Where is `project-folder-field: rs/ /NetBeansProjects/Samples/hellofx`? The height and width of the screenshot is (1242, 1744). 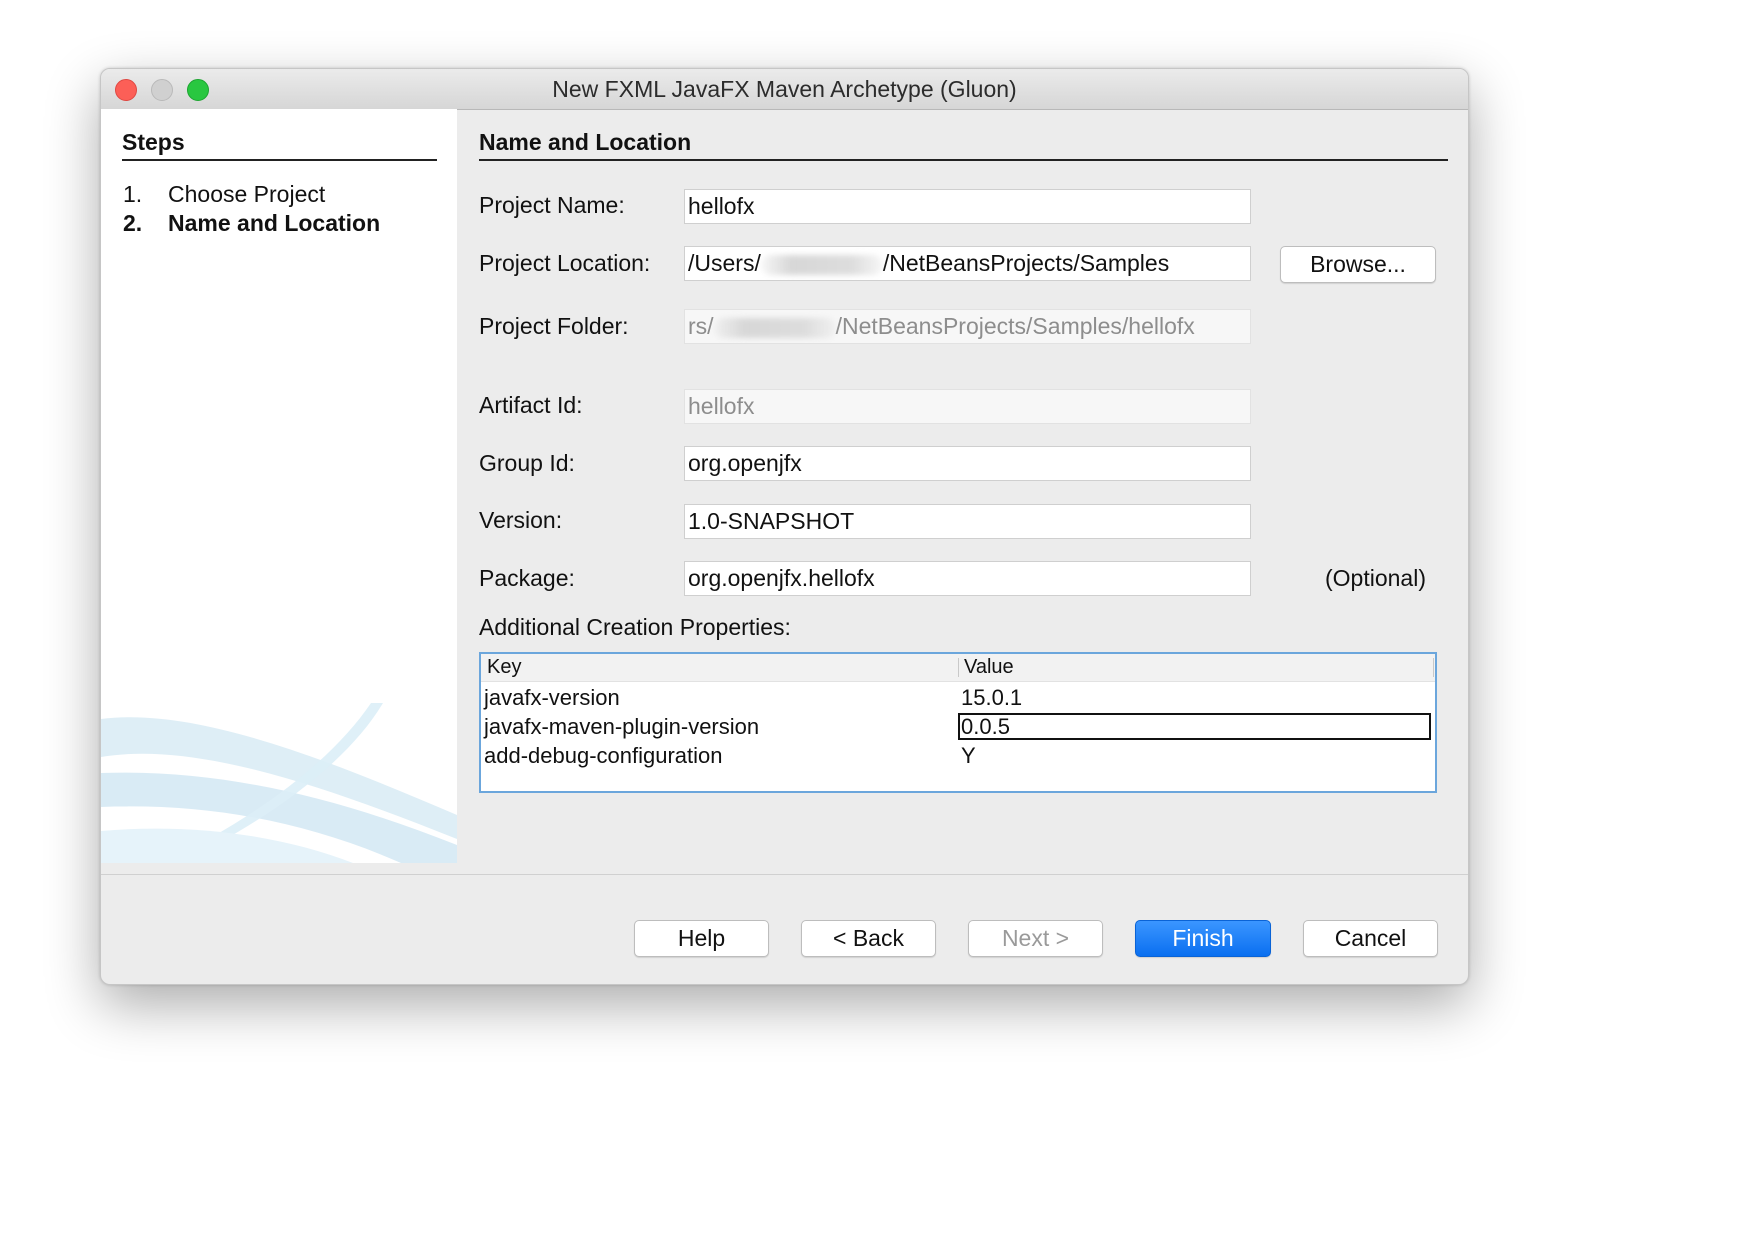 project-folder-field: rs/ /NetBeansProjects/Samples/hellofx is located at coordinates (967, 326).